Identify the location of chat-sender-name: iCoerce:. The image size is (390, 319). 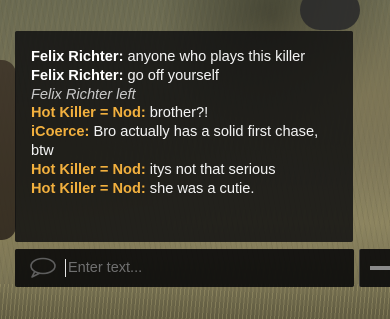
(60, 132).